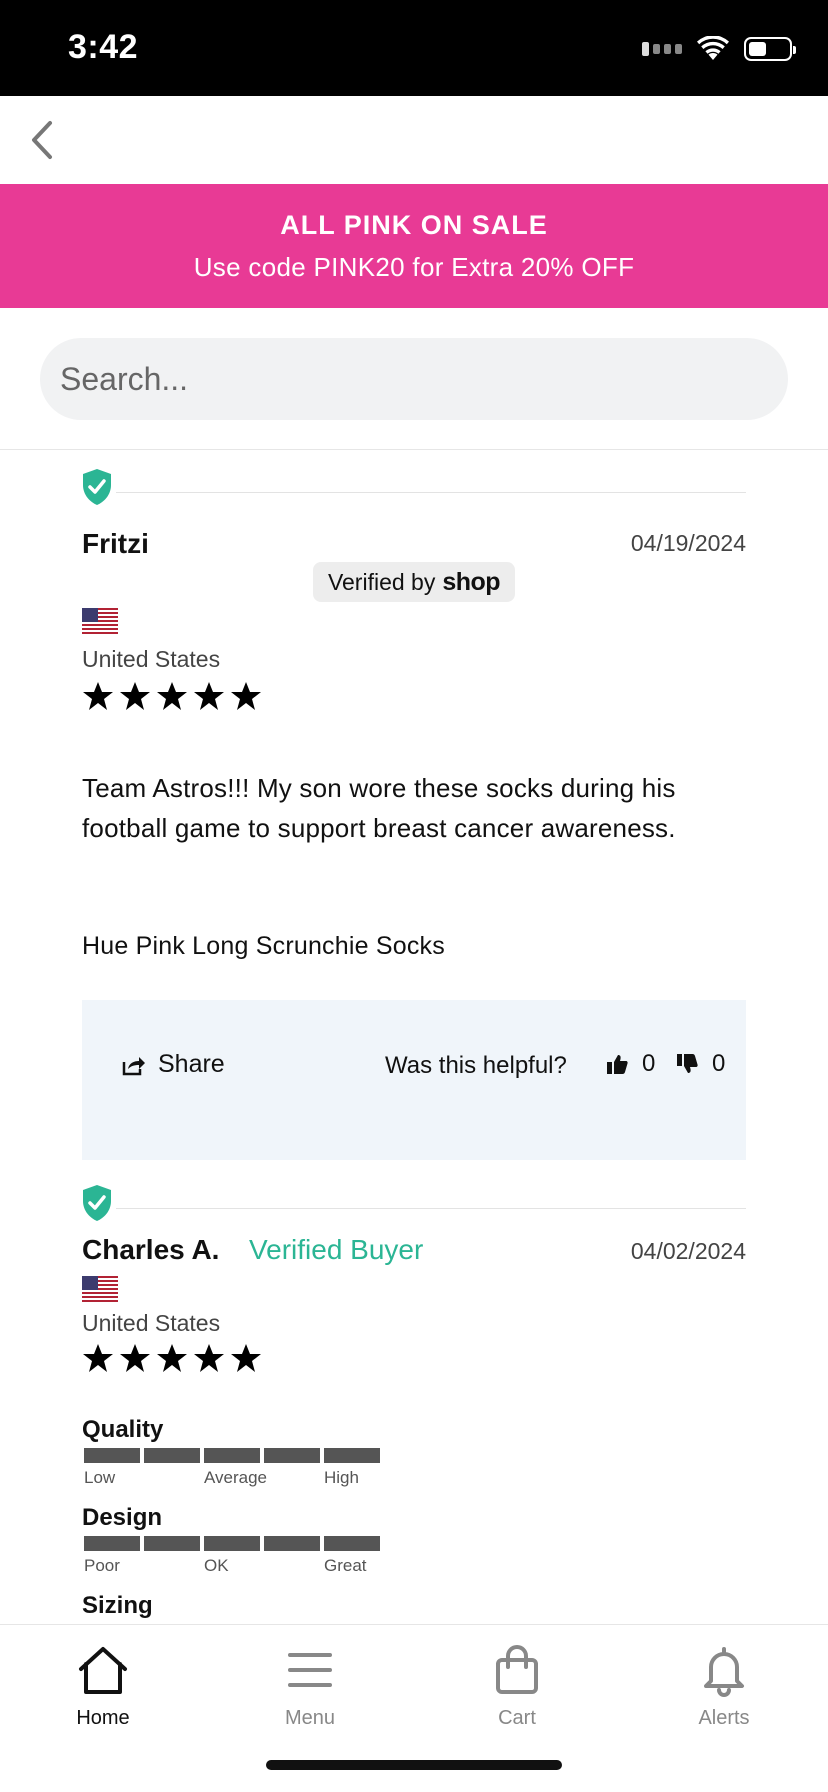 This screenshot has width=828, height=1792. Describe the element at coordinates (719, 1063) in the screenshot. I see `downvote-count: 0` at that location.